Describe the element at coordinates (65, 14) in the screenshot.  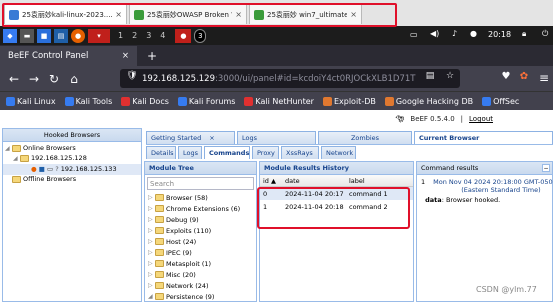
I see `vm-tab-kali: 25袁丽妙kali-linux-2023.... ×` at that location.